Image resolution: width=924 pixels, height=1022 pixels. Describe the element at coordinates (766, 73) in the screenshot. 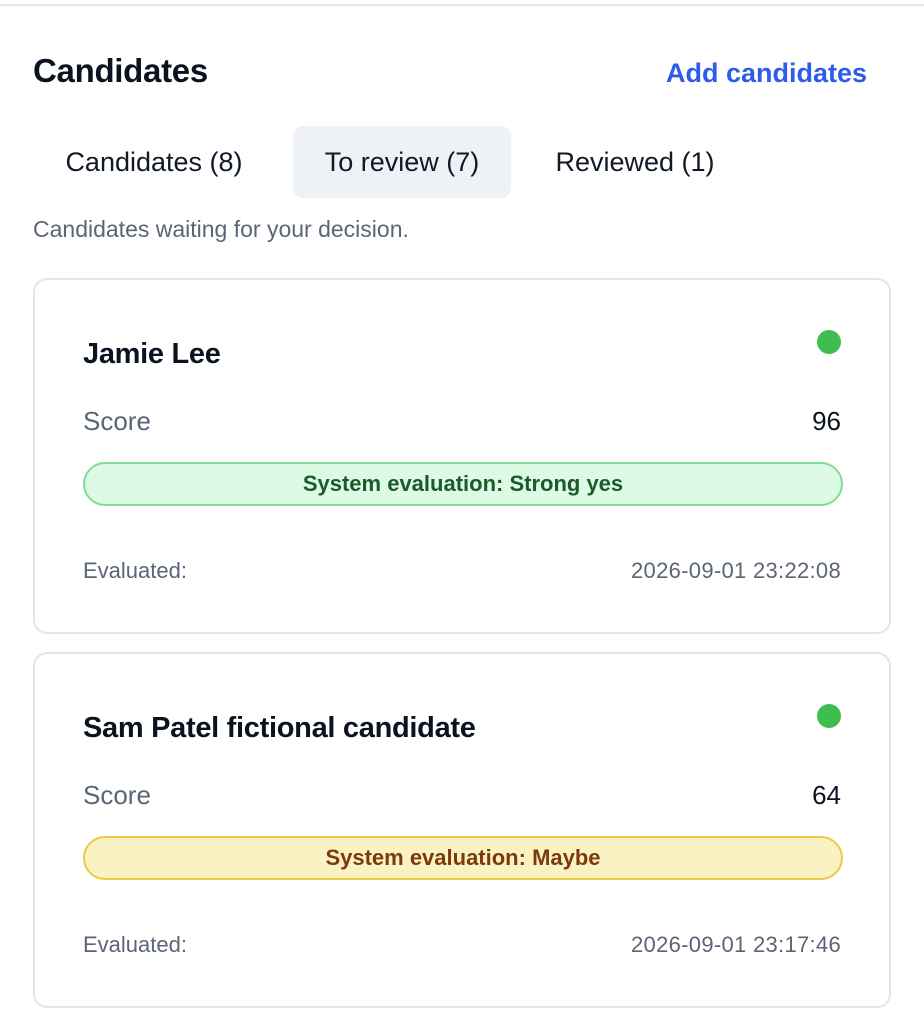

I see `add-candidates-link: Add candidates` at that location.